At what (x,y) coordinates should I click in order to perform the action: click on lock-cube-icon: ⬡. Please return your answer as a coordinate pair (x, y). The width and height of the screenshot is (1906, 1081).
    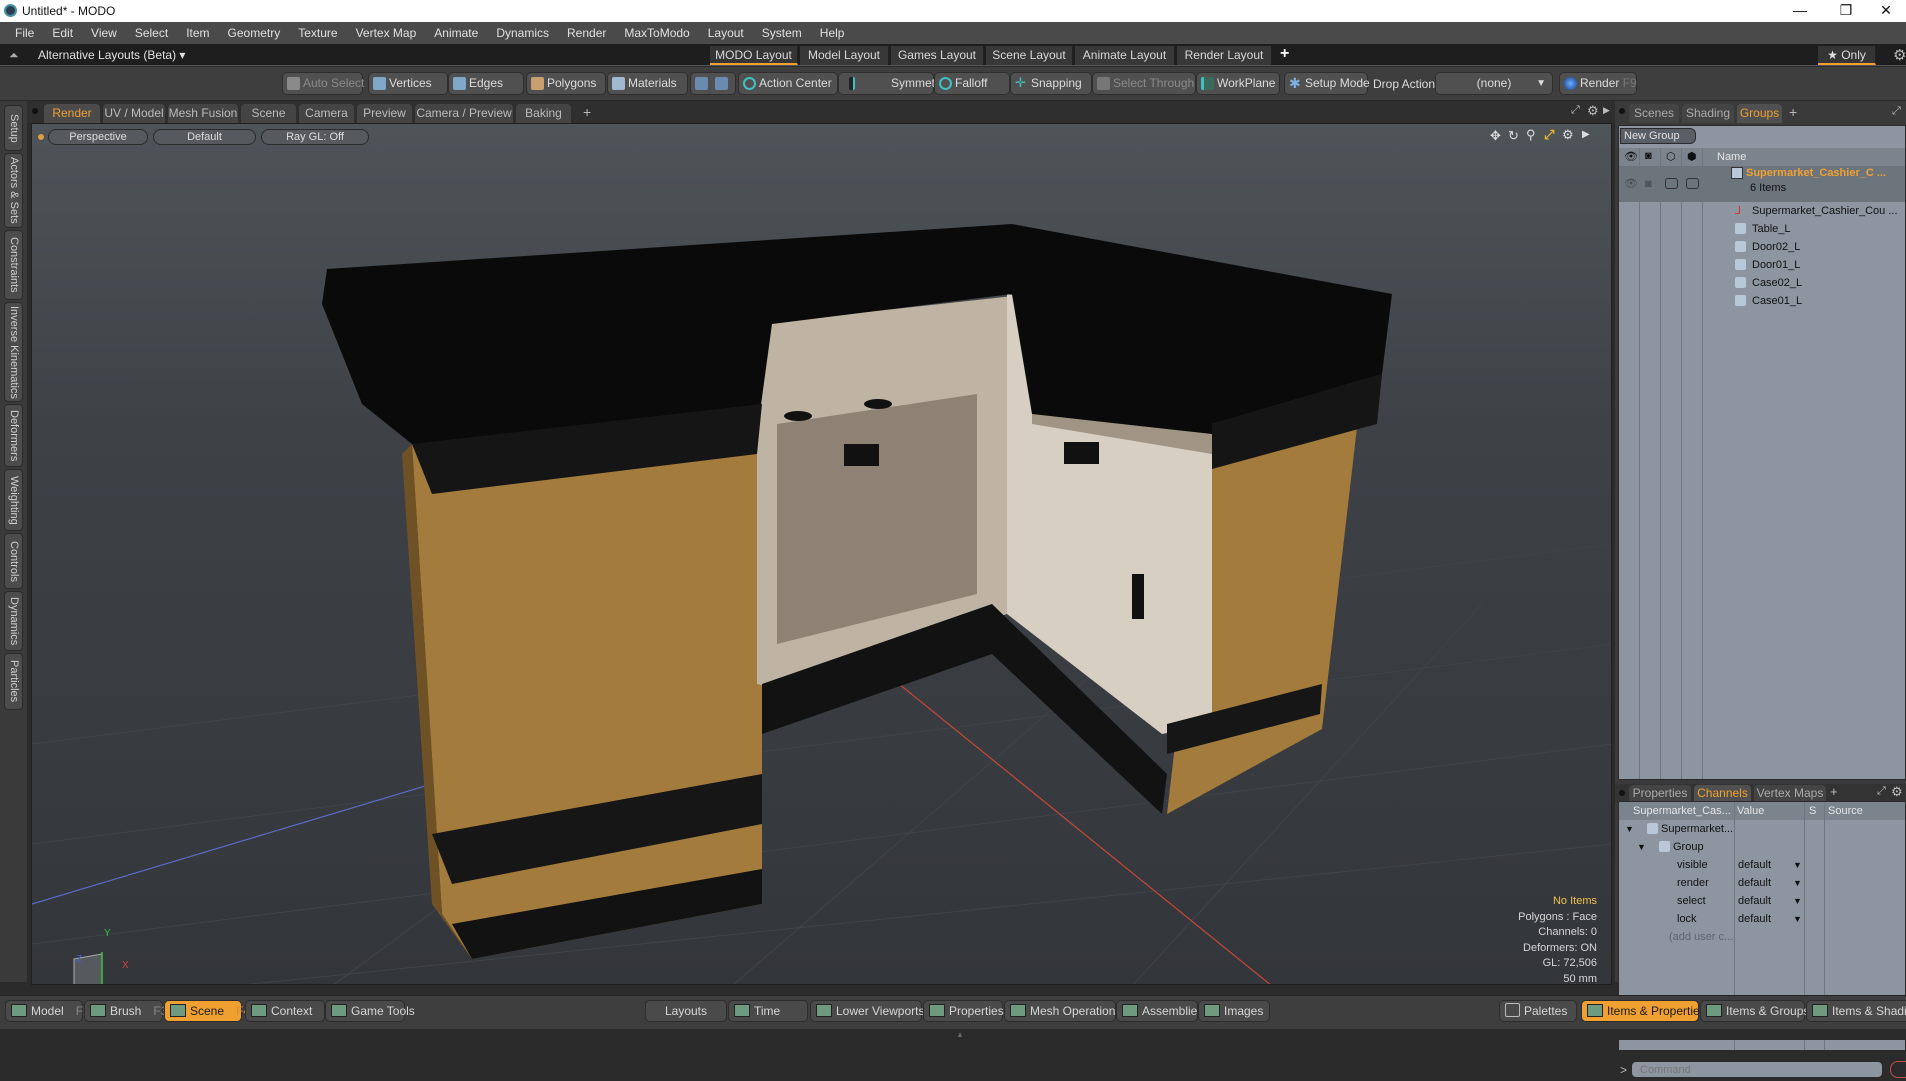
    Looking at the image, I should click on (1671, 156).